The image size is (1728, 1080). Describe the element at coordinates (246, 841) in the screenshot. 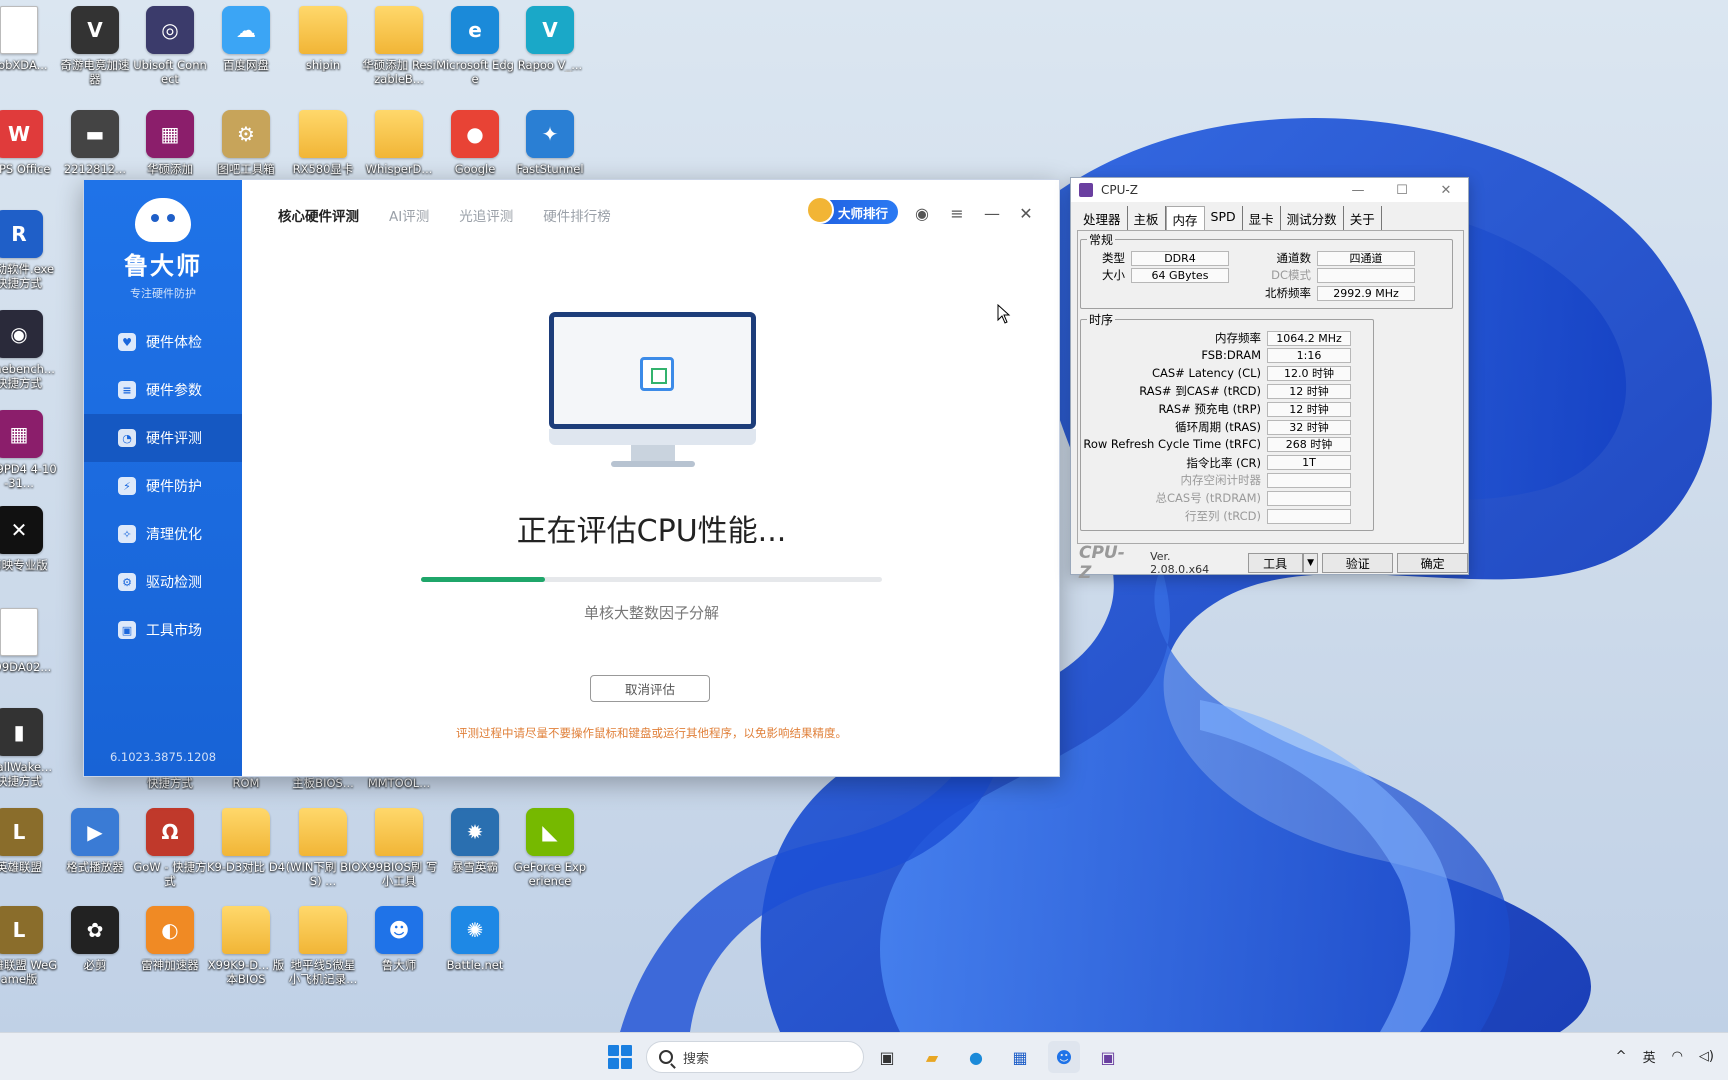

I see `desktop-icon: K9-D3对比 D4` at that location.